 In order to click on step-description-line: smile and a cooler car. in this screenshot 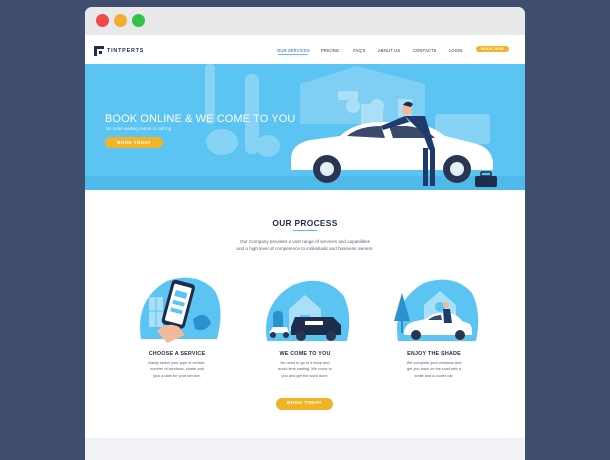, I will do `click(434, 375)`.